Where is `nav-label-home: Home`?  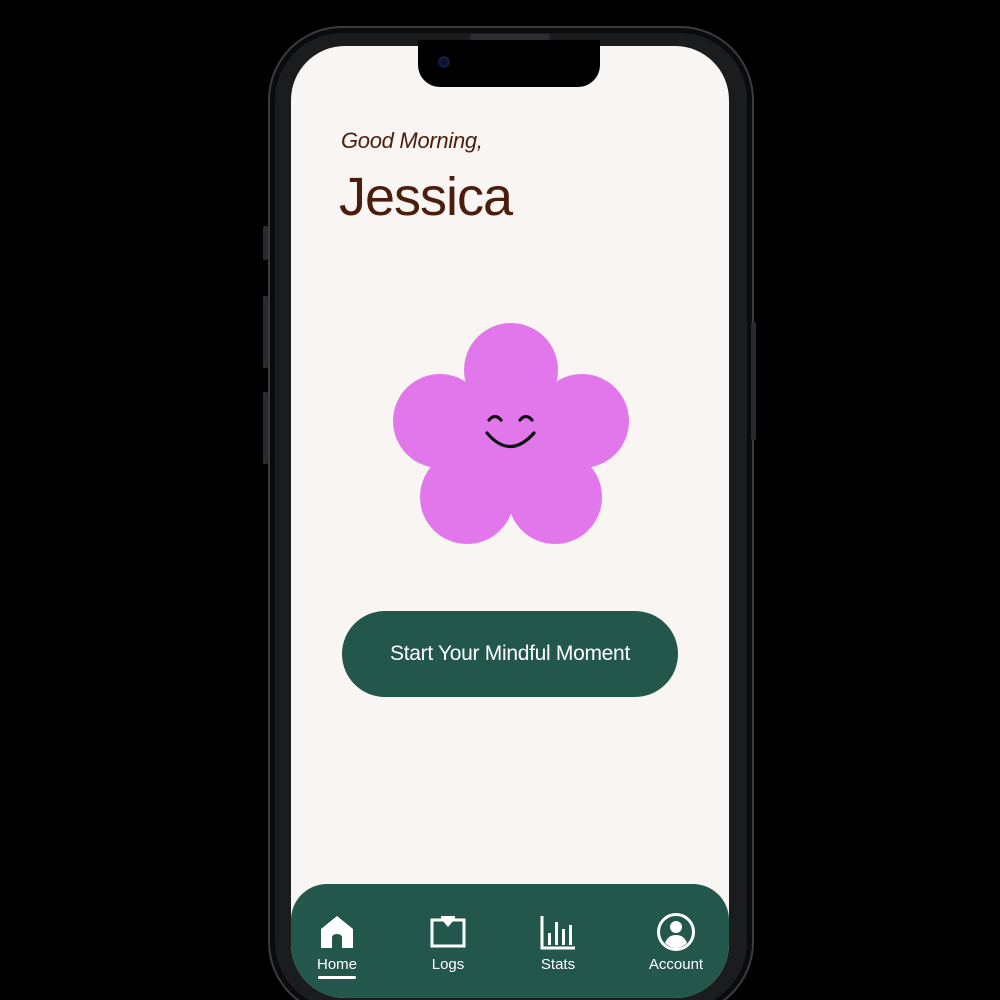
nav-label-home: Home is located at coordinates (336, 964).